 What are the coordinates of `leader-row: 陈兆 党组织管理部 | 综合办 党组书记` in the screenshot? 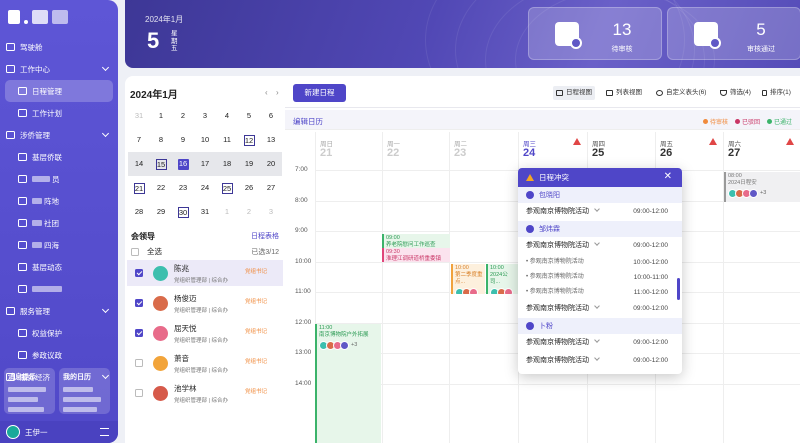 It's located at (205, 273).